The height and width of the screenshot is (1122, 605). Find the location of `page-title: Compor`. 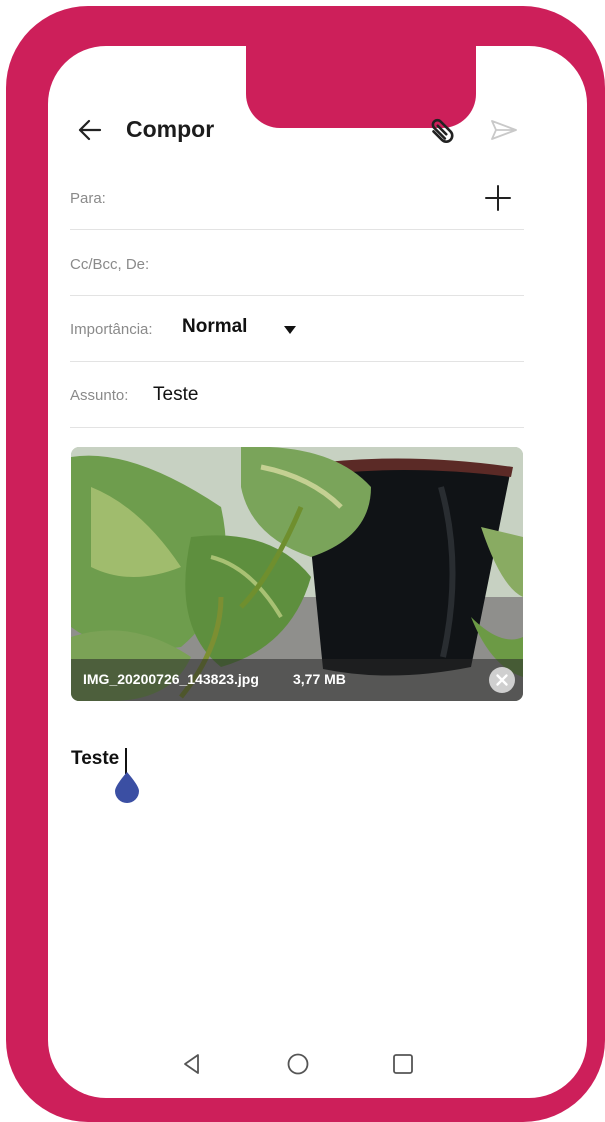

page-title: Compor is located at coordinates (170, 129).